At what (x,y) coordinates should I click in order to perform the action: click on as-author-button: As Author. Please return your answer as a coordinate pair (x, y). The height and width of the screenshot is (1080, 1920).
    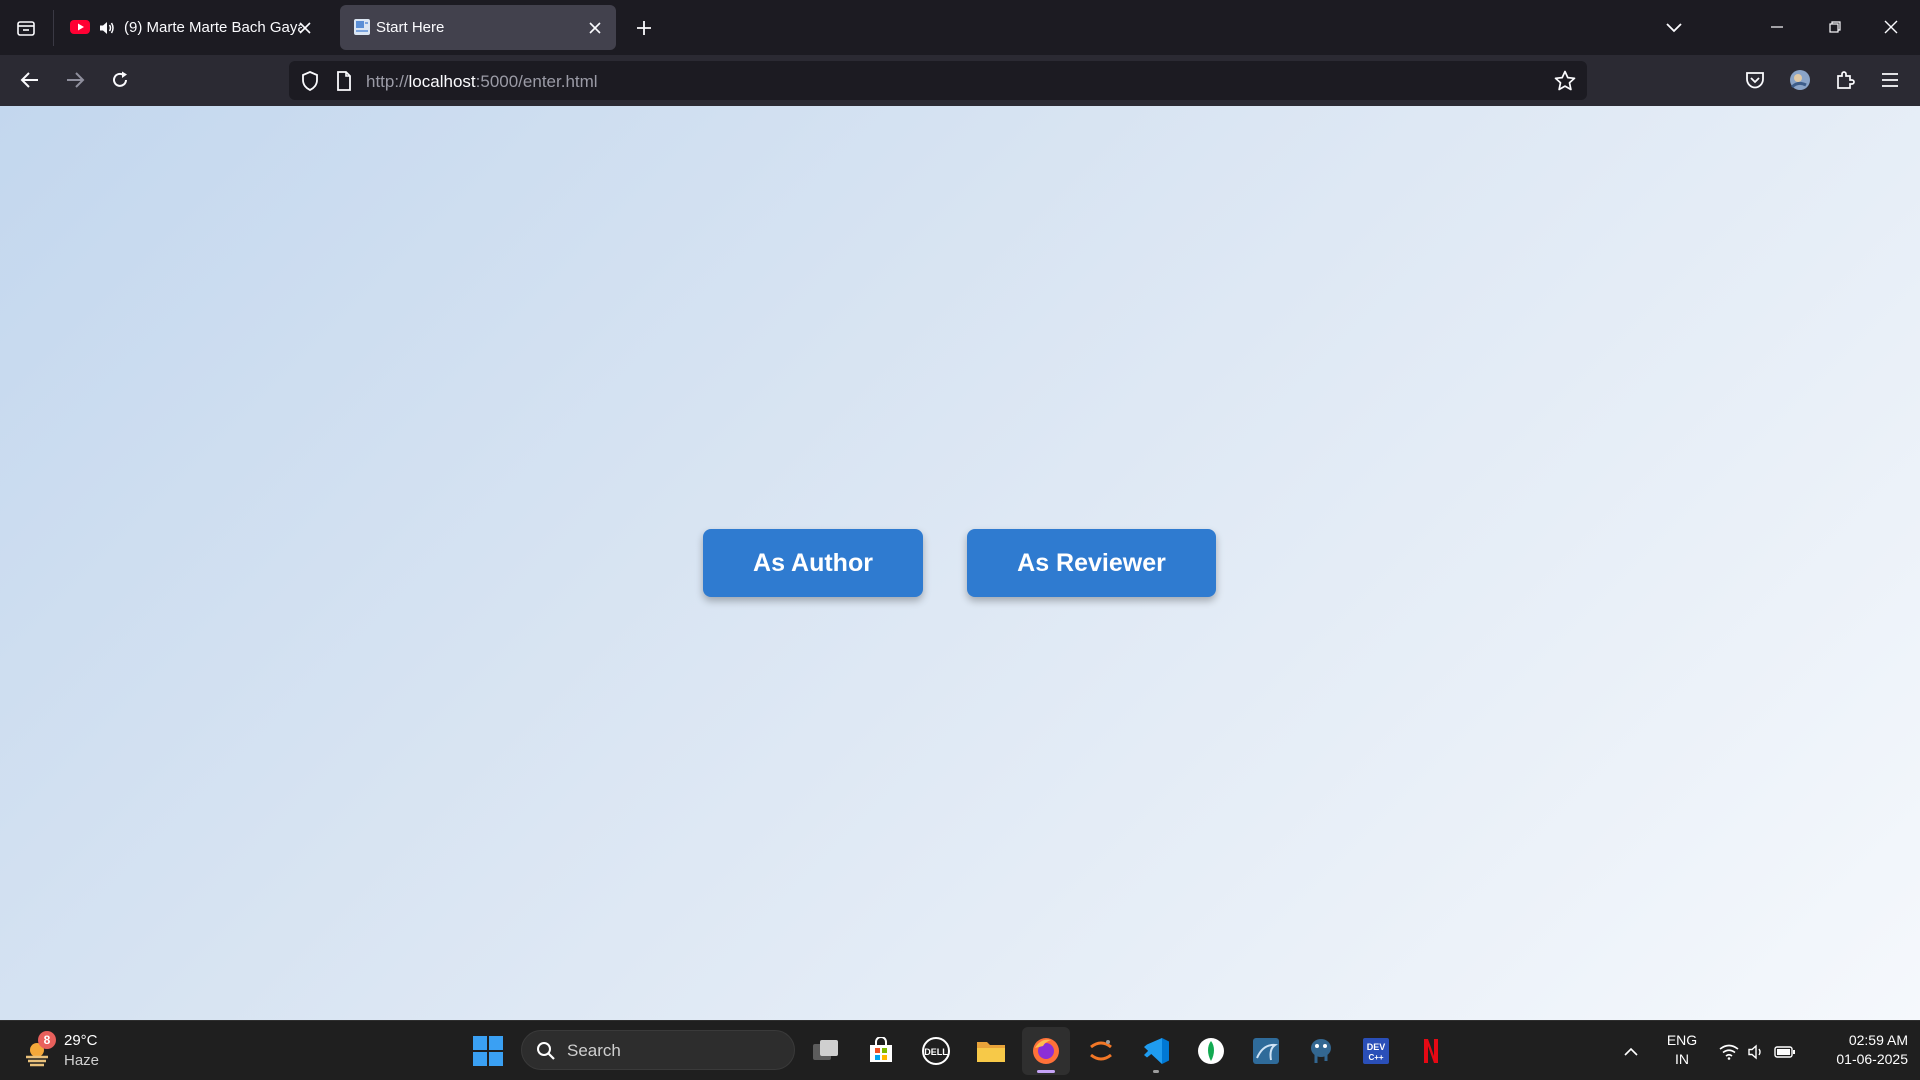
    Looking at the image, I should click on (813, 563).